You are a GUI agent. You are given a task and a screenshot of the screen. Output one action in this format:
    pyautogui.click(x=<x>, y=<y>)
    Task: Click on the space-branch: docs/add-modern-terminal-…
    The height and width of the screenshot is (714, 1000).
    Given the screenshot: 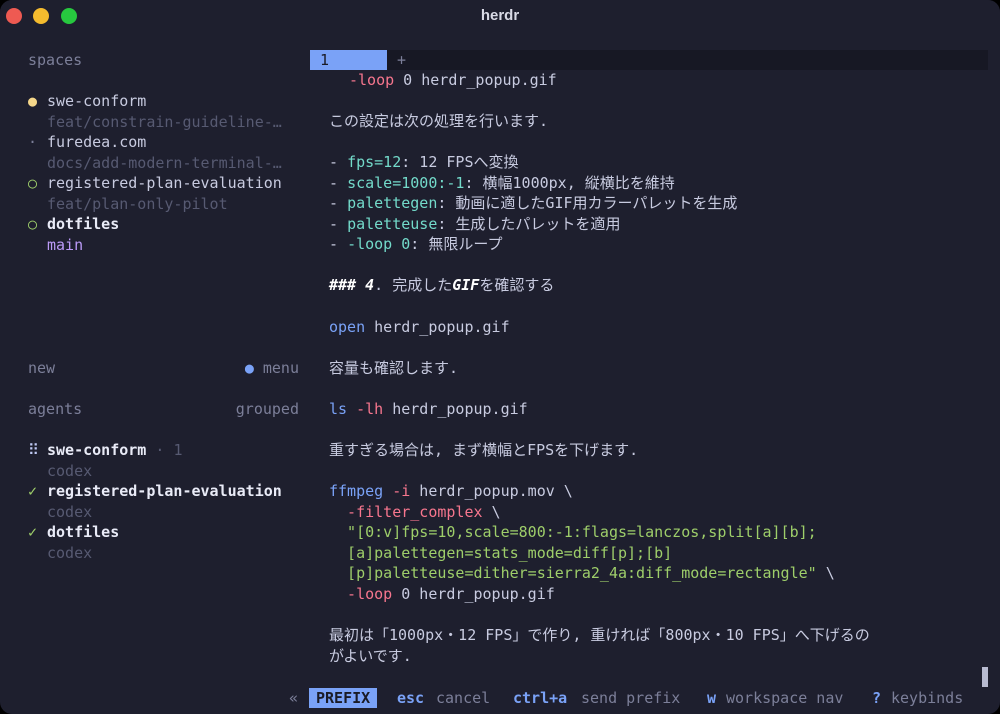 What is the action you would take?
    pyautogui.click(x=164, y=163)
    